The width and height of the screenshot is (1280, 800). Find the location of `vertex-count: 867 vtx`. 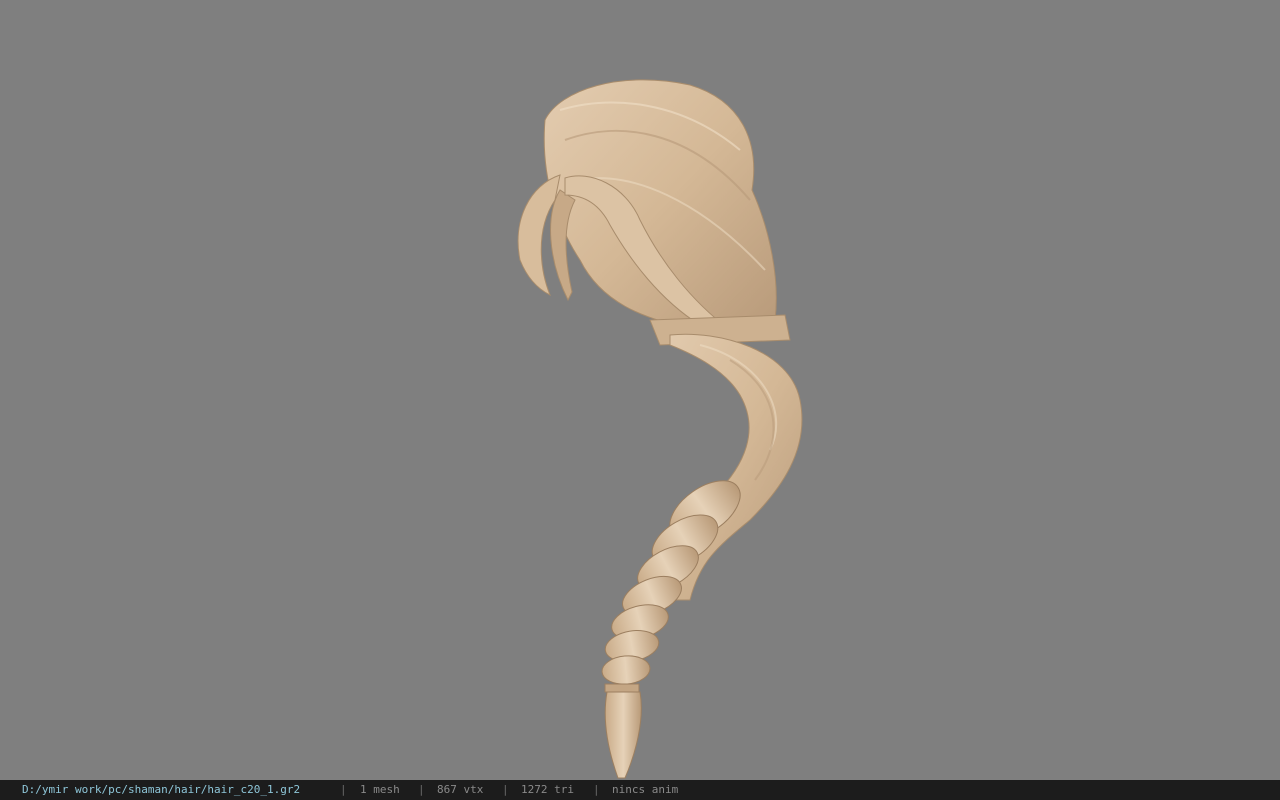

vertex-count: 867 vtx is located at coordinates (460, 789).